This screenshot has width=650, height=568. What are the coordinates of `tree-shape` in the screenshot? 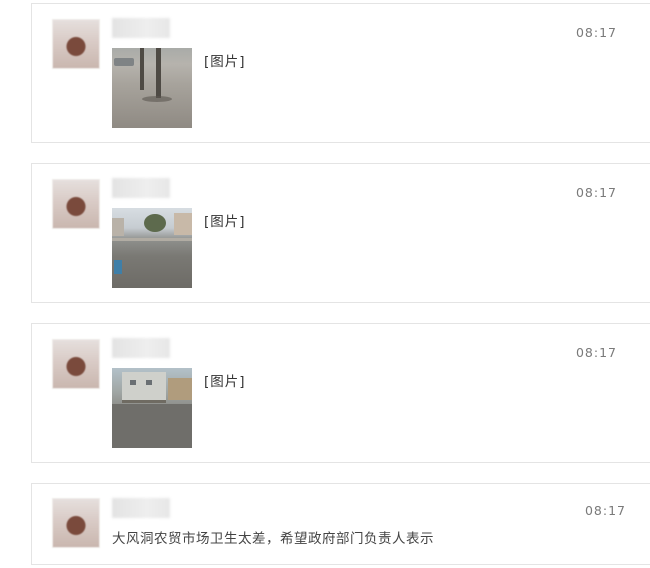 It's located at (155, 223).